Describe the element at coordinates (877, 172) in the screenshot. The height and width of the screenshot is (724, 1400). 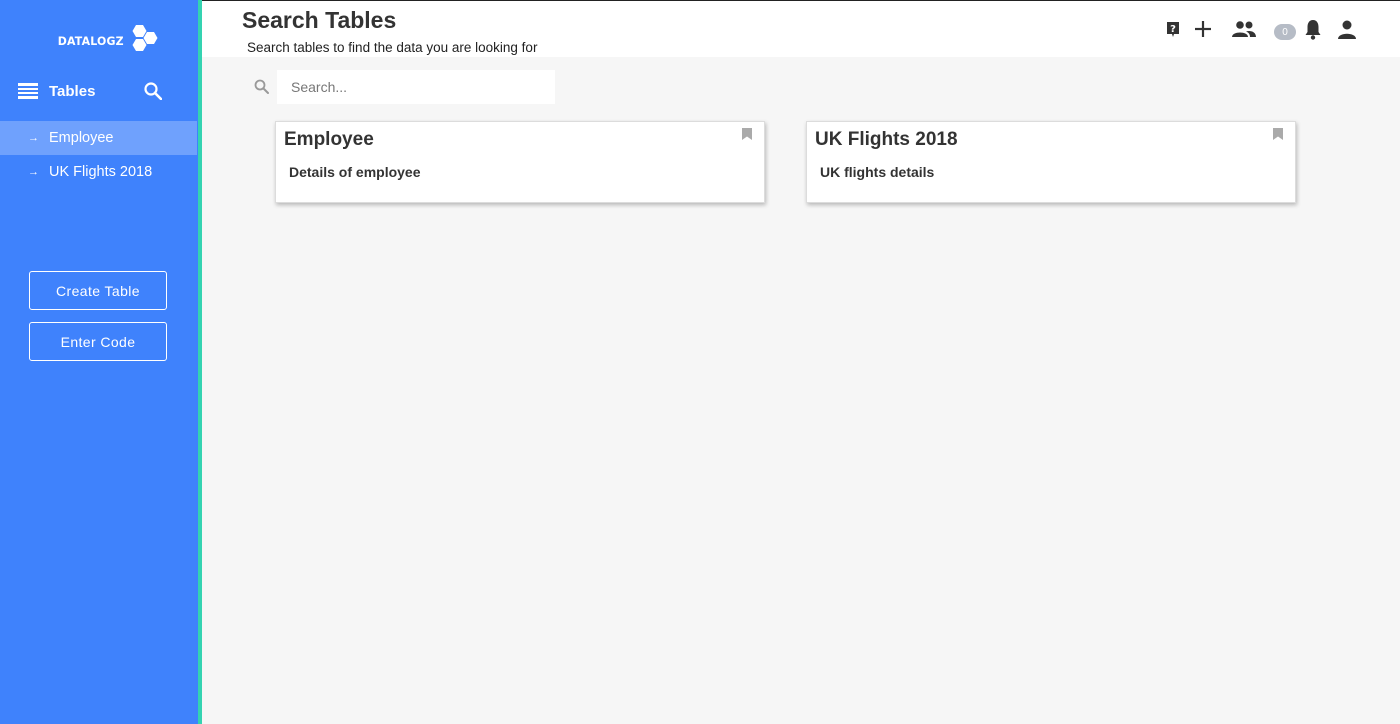
I see `card-description: UK flights details` at that location.